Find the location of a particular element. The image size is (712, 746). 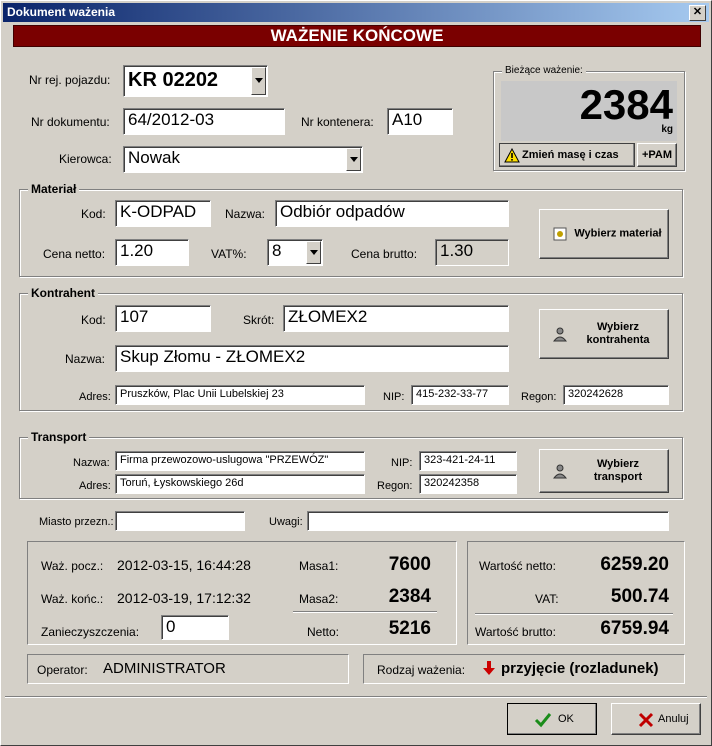

material-title: Materiał is located at coordinates (54, 189).